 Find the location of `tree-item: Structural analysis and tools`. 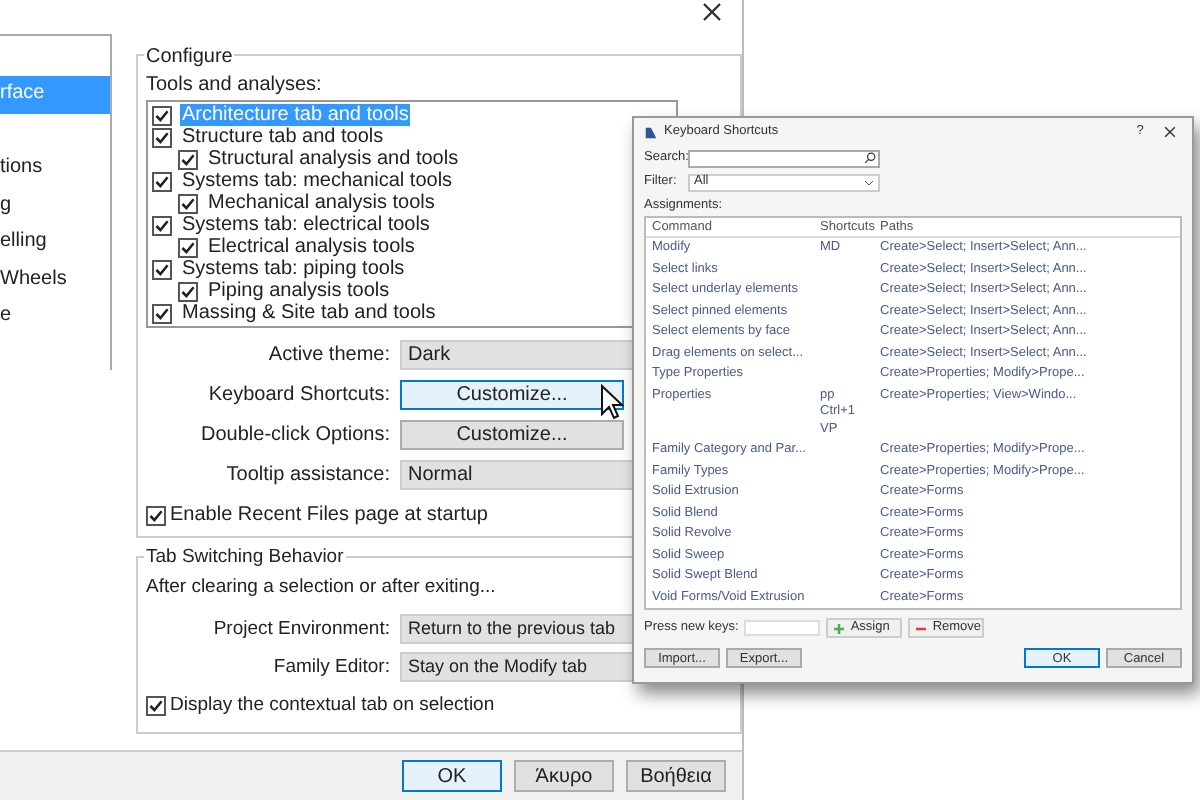

tree-item: Structural analysis and tools is located at coordinates (333, 159).